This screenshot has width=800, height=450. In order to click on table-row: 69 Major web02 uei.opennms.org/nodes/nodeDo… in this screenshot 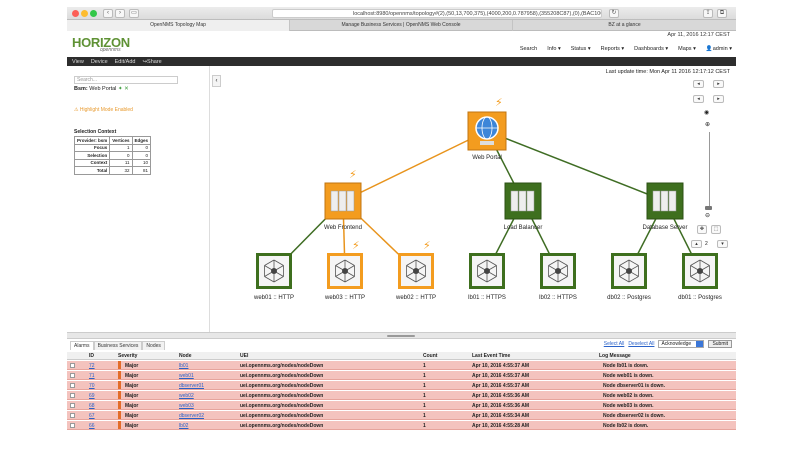, I will do `click(401, 395)`.